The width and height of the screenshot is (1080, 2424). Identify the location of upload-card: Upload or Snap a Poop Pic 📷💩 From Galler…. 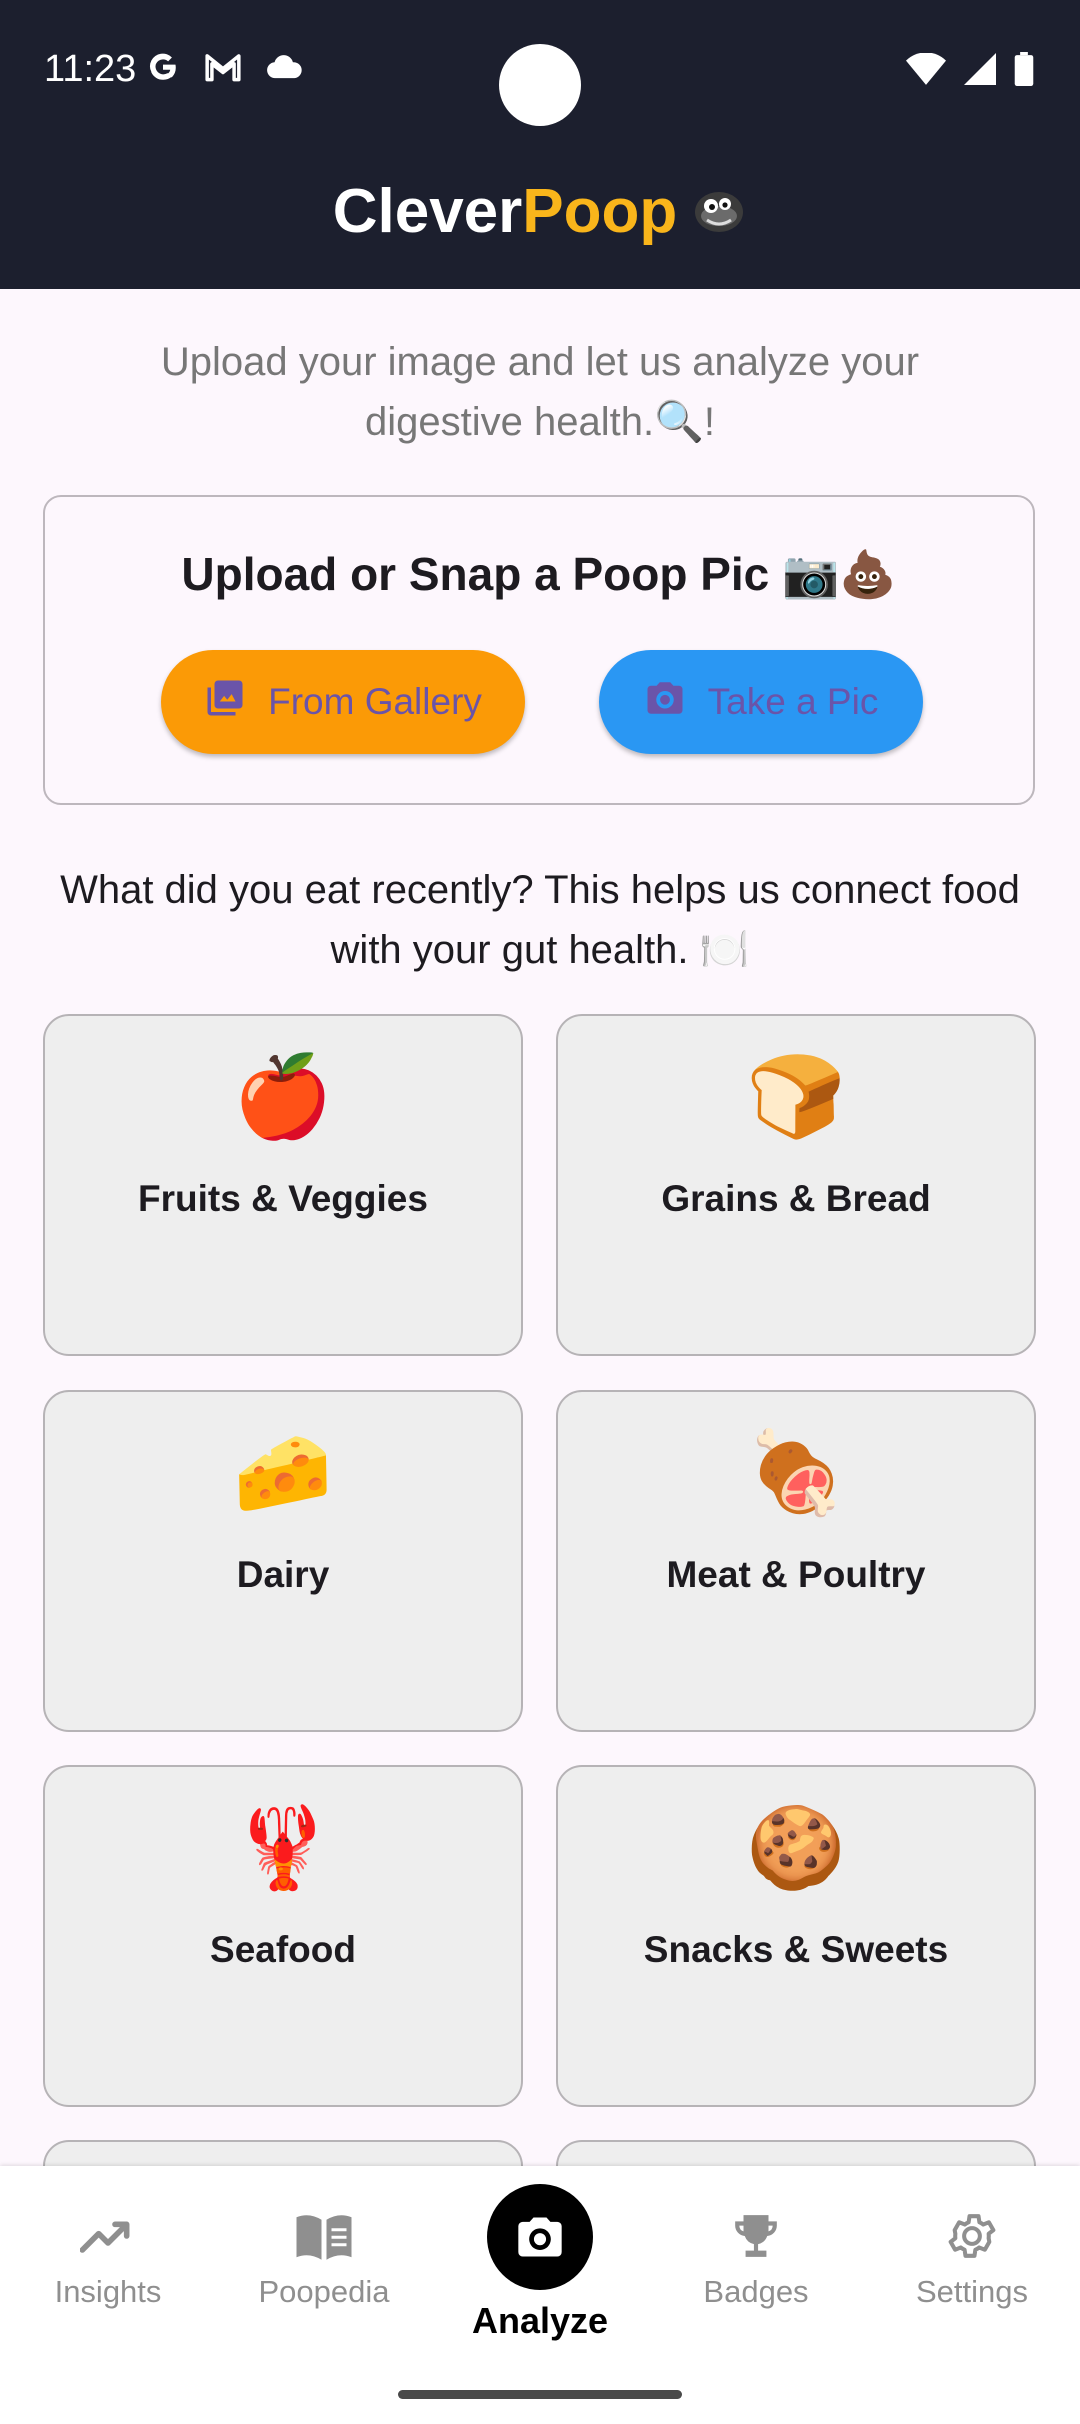
(539, 650).